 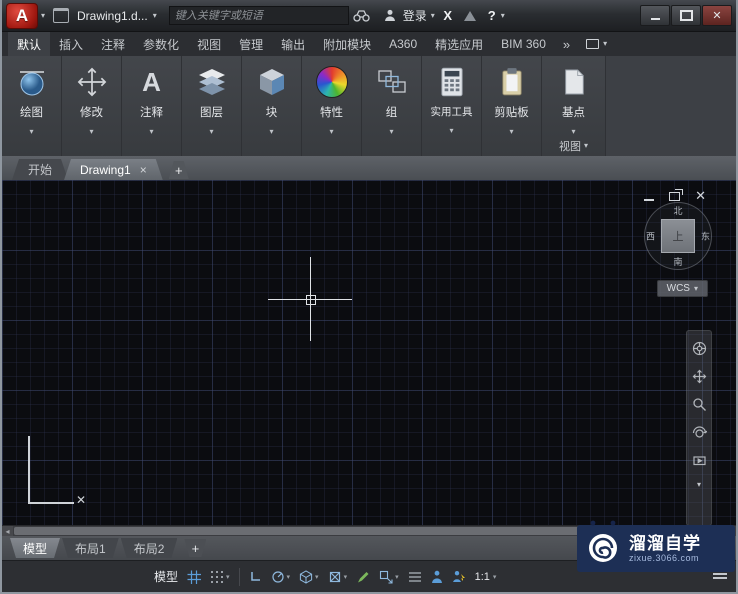 I want to click on help-button: ?, so click(x=492, y=16).